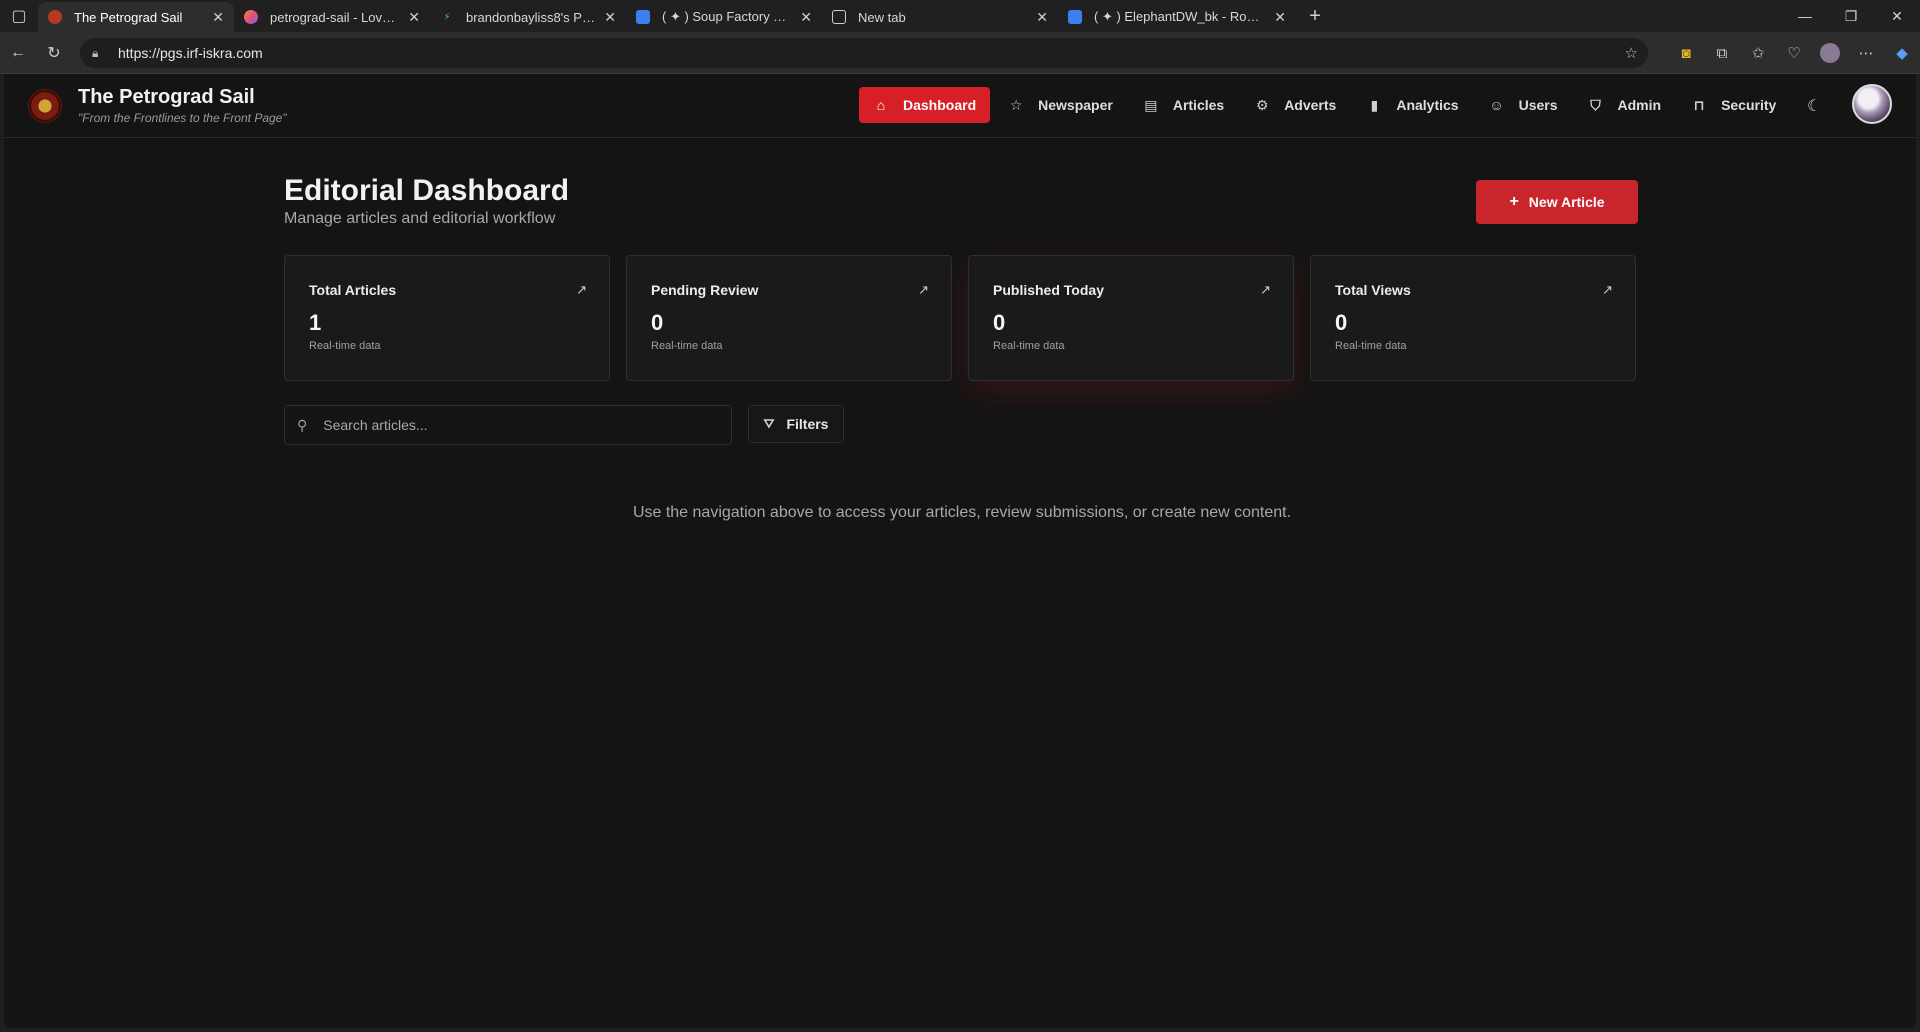 Image resolution: width=1920 pixels, height=1032 pixels. What do you see at coordinates (95, 52) in the screenshot?
I see `lock-icon: 🔒︎` at bounding box center [95, 52].